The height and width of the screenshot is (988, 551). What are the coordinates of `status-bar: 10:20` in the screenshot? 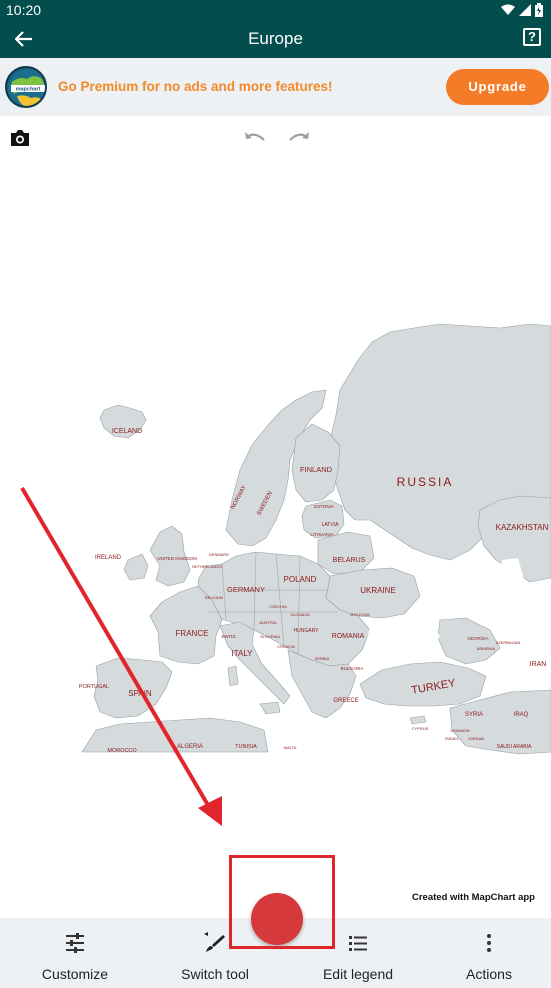 It's located at (275, 10).